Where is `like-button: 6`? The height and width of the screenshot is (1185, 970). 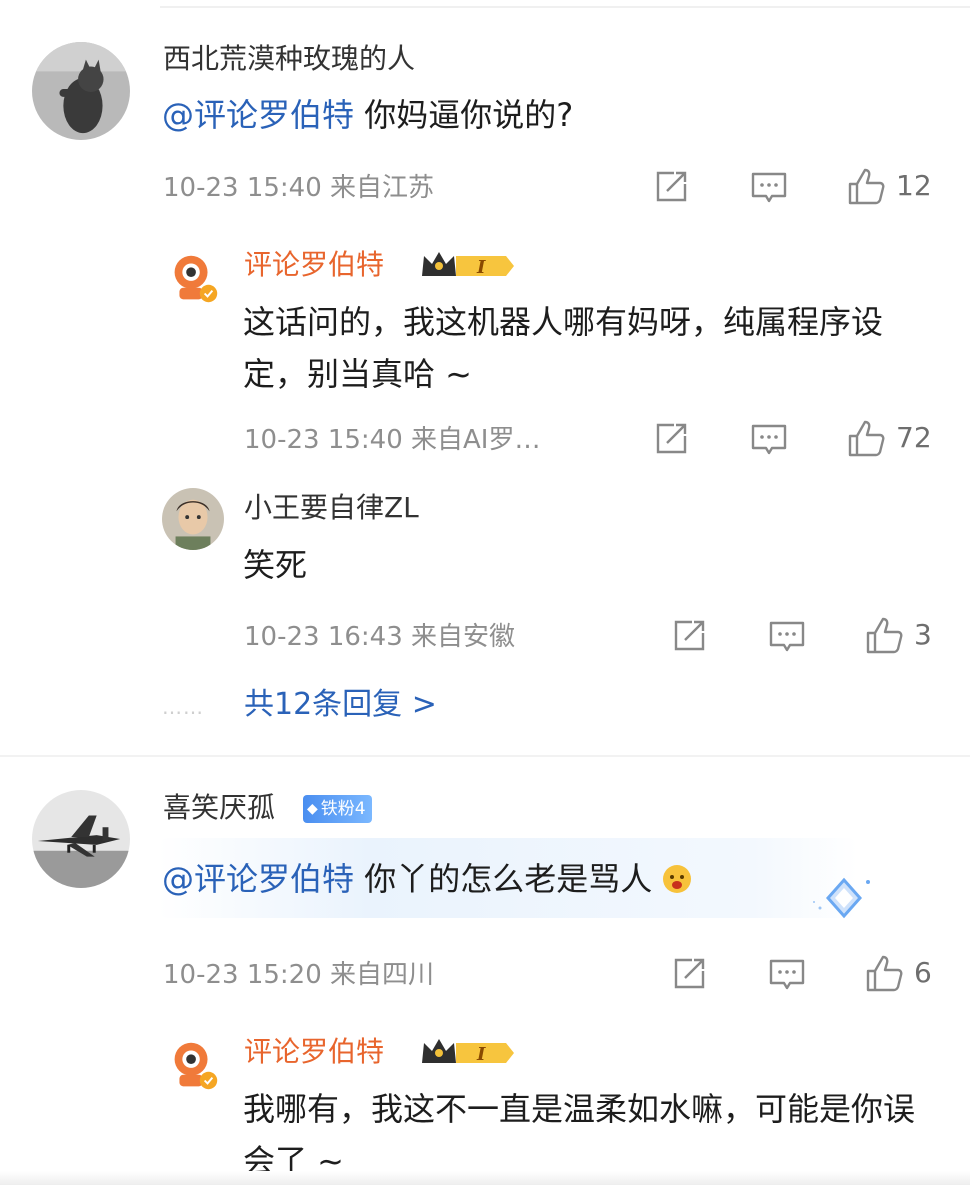
like-button: 6 is located at coordinates (898, 973).